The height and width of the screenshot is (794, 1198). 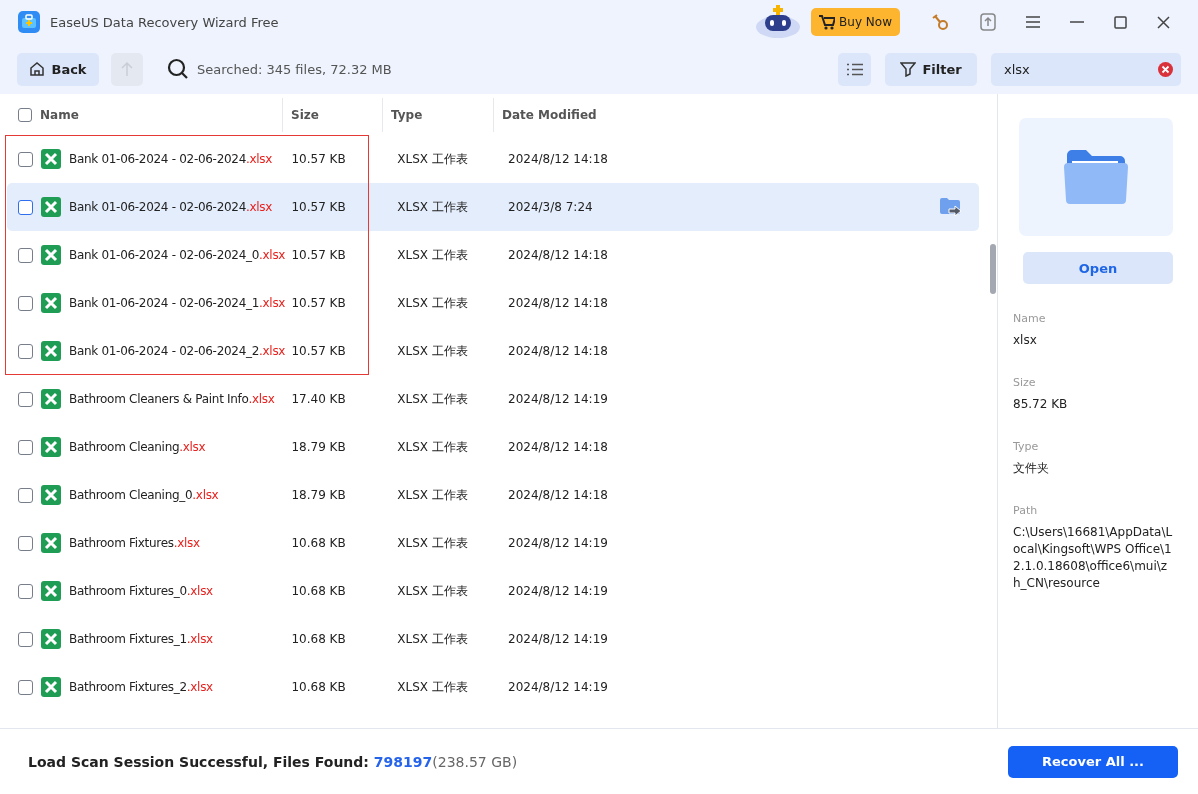 I want to click on file-row: Bank 01-06-2024 - 02-06-2024.xlsx 10.57 KB XLSX 工作表 2024/8/12 14:18, so click(x=493, y=159).